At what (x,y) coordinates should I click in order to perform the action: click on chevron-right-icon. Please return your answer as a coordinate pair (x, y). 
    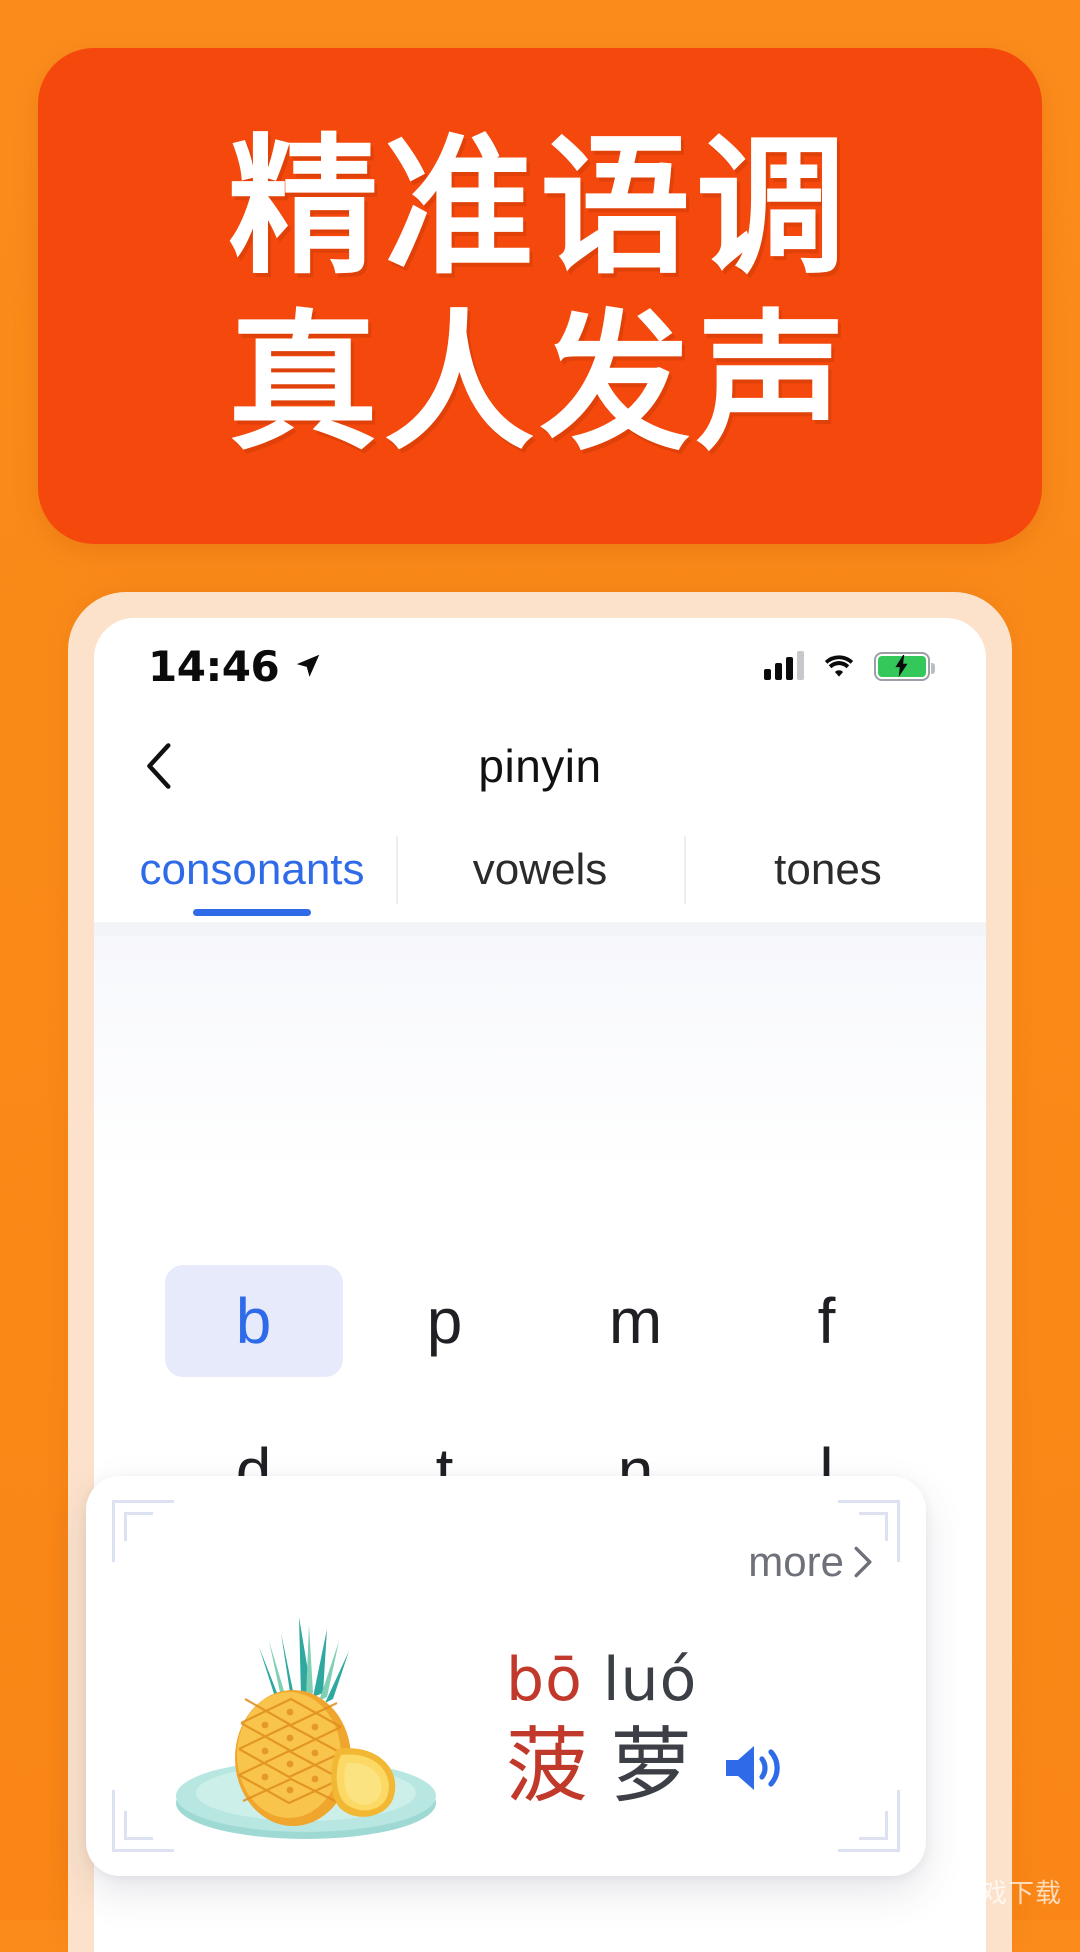
    Looking at the image, I should click on (863, 1562).